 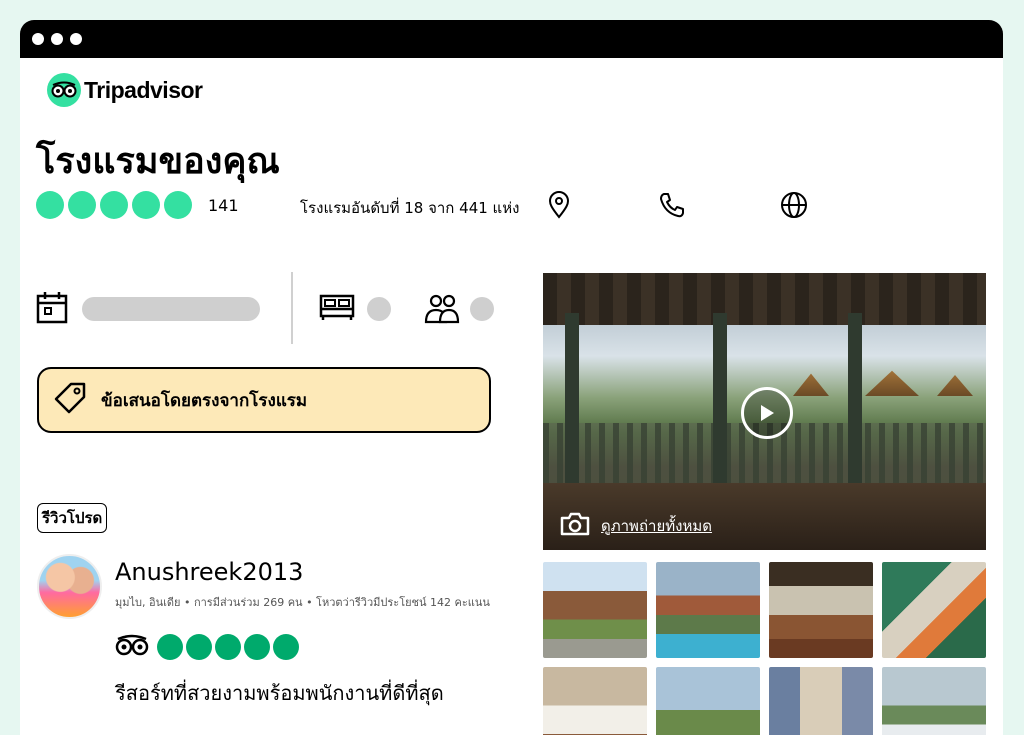 What do you see at coordinates (52, 309) in the screenshot?
I see `calendar-icon` at bounding box center [52, 309].